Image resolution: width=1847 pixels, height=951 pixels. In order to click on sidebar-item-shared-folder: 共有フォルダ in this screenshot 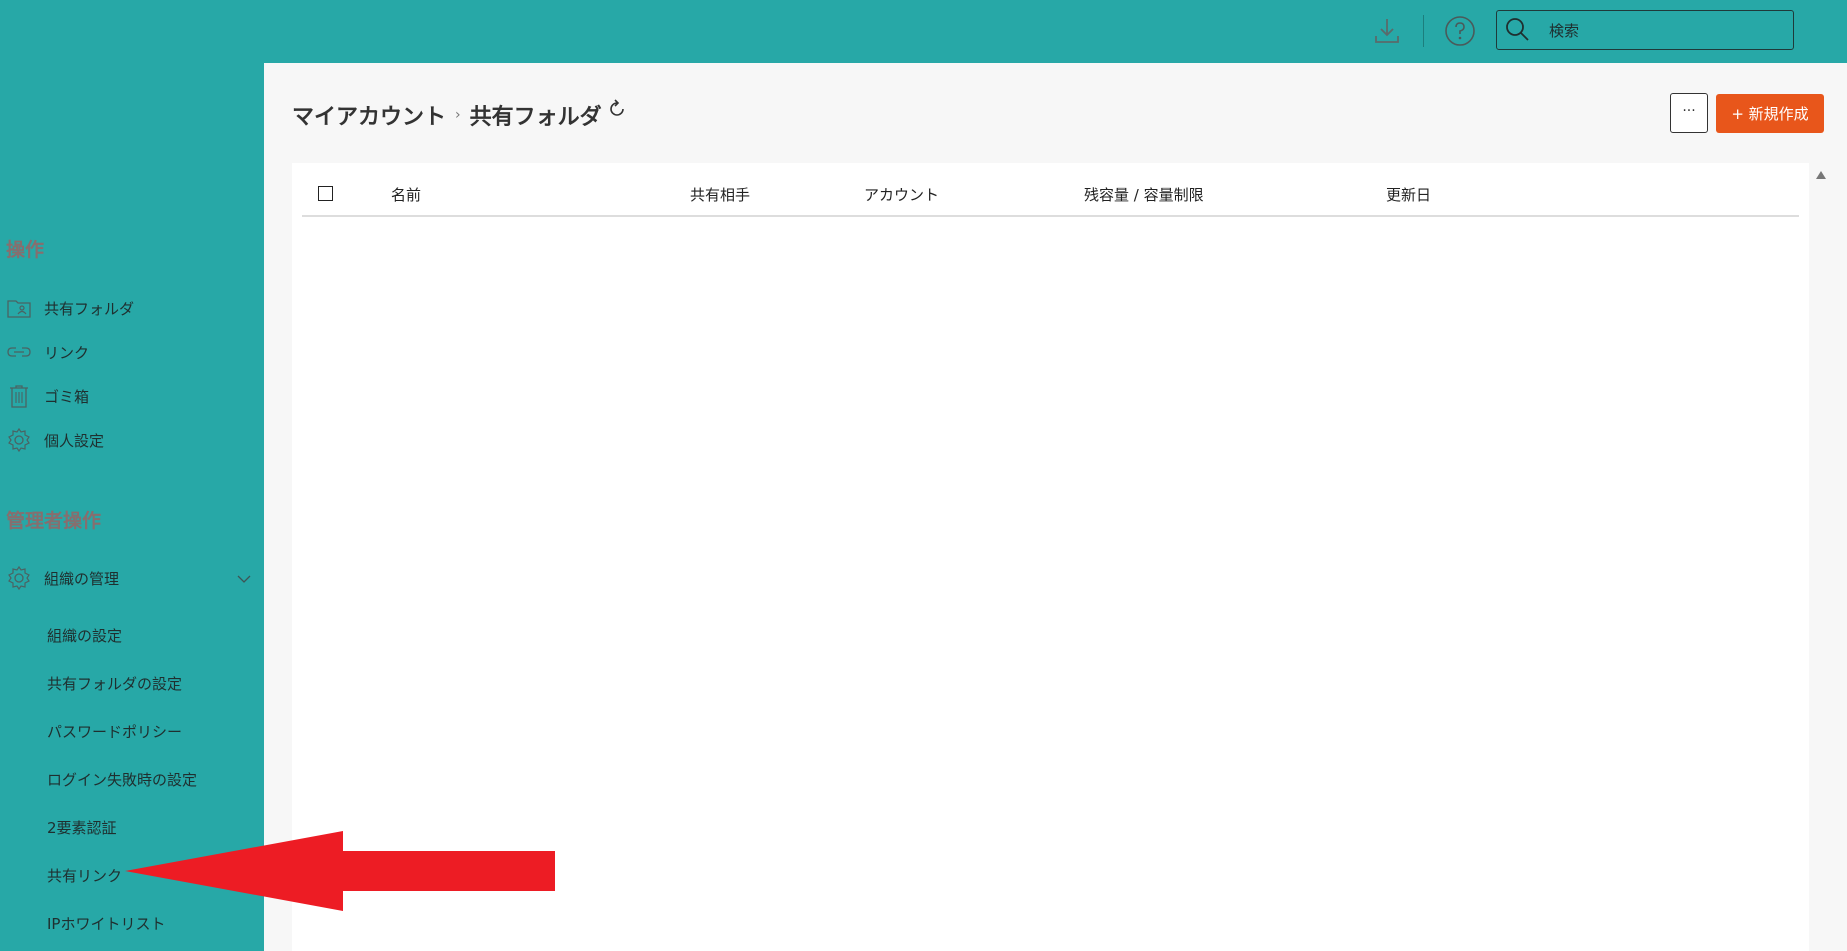, I will do `click(131, 308)`.